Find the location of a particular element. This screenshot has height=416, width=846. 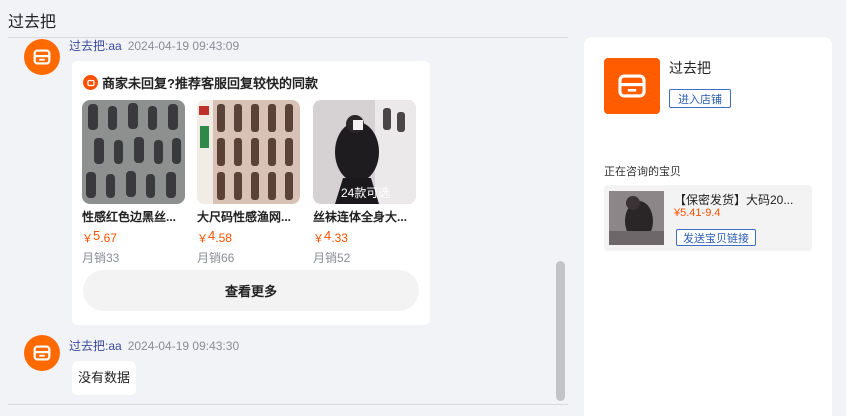

consulting-item-price: ¥5.41-9.4 is located at coordinates (697, 213).